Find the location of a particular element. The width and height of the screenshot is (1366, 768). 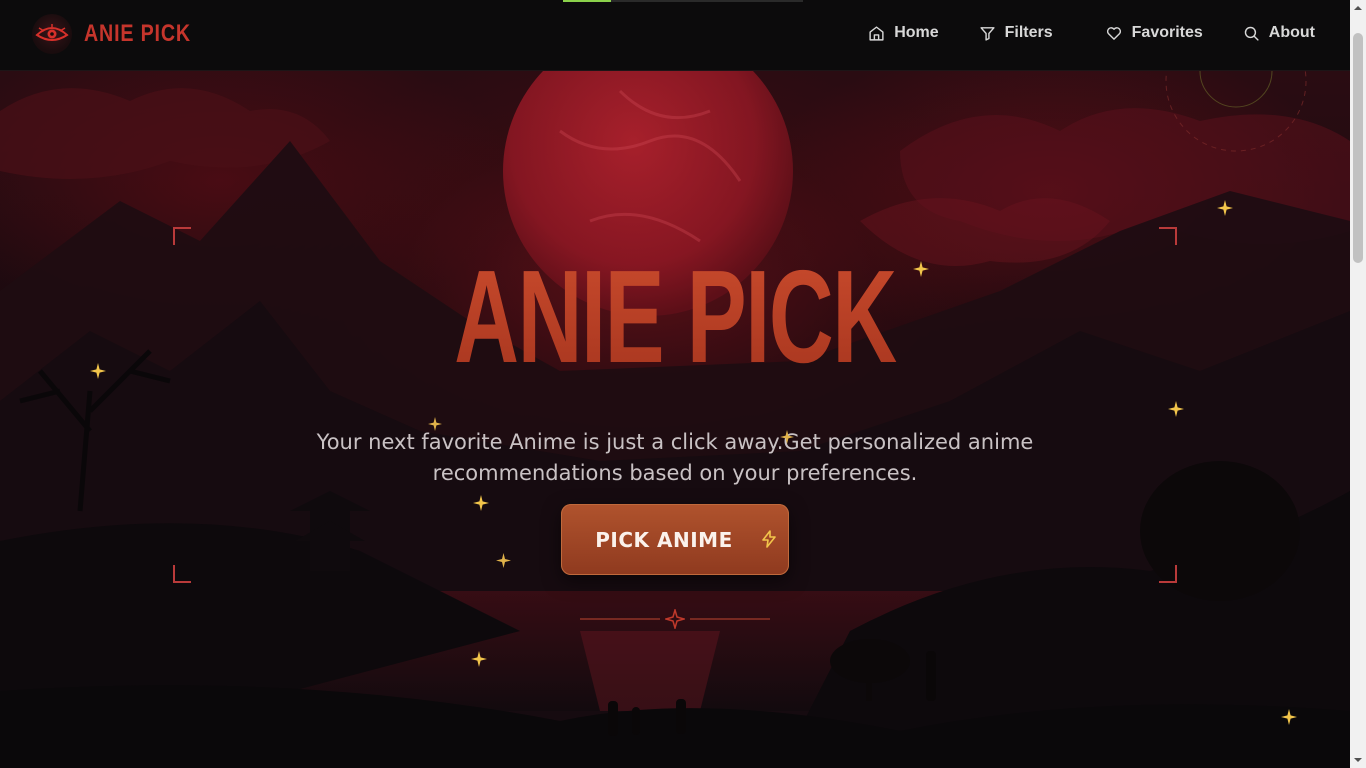

page-progress-bar is located at coordinates (683, 1).